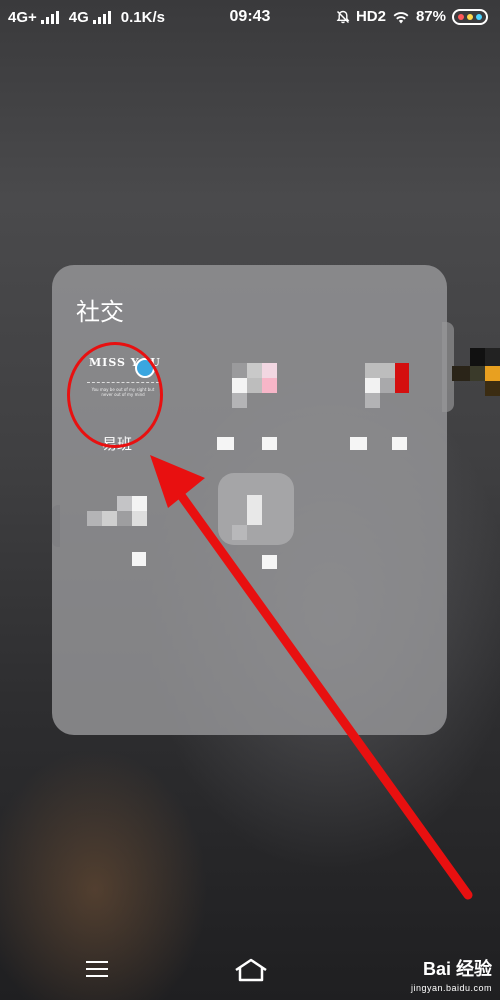 This screenshot has height=1000, width=500. Describe the element at coordinates (251, 970) in the screenshot. I see `home-icon` at that location.